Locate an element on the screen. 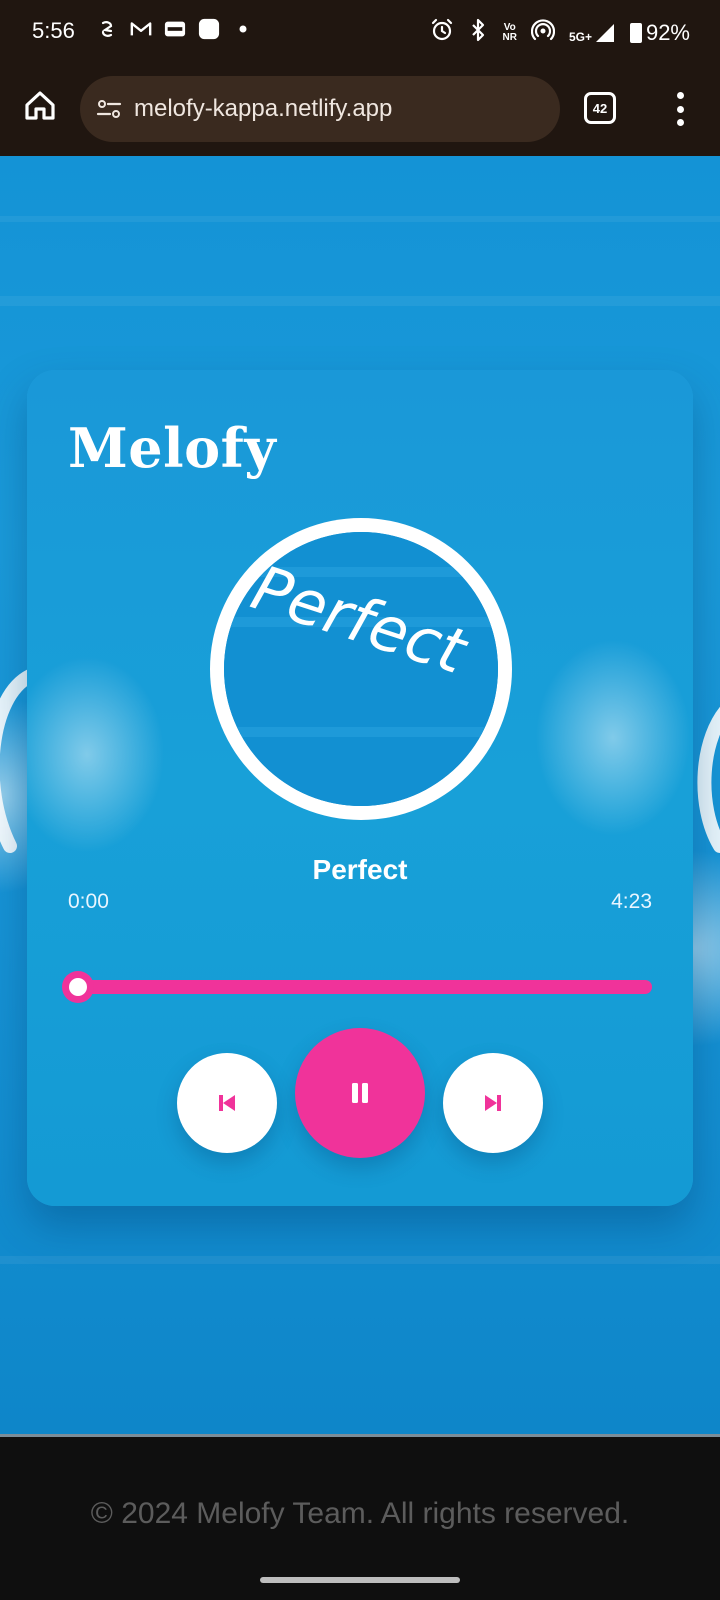  browser-menu-button is located at coordinates (680, 109).